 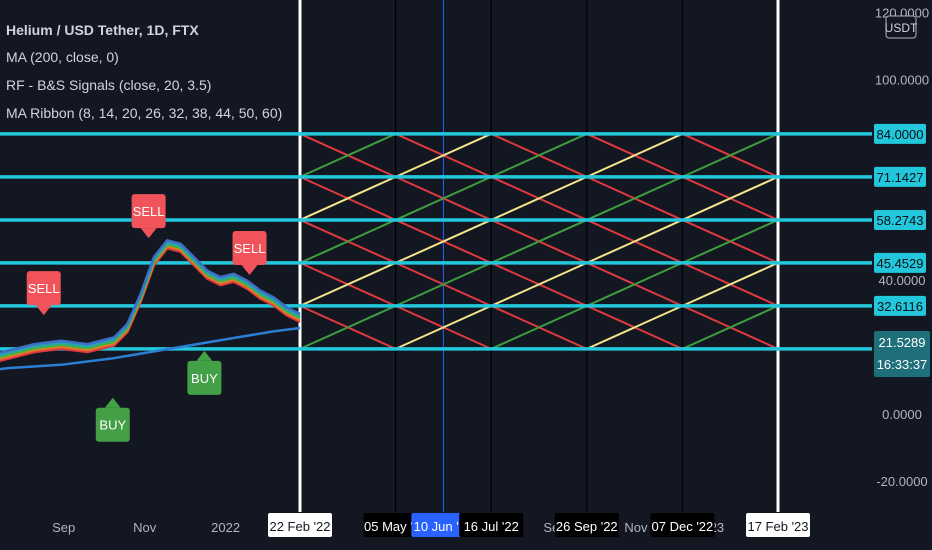 I want to click on time-axis-highlight-label: 16 Jul '22, so click(x=491, y=526).